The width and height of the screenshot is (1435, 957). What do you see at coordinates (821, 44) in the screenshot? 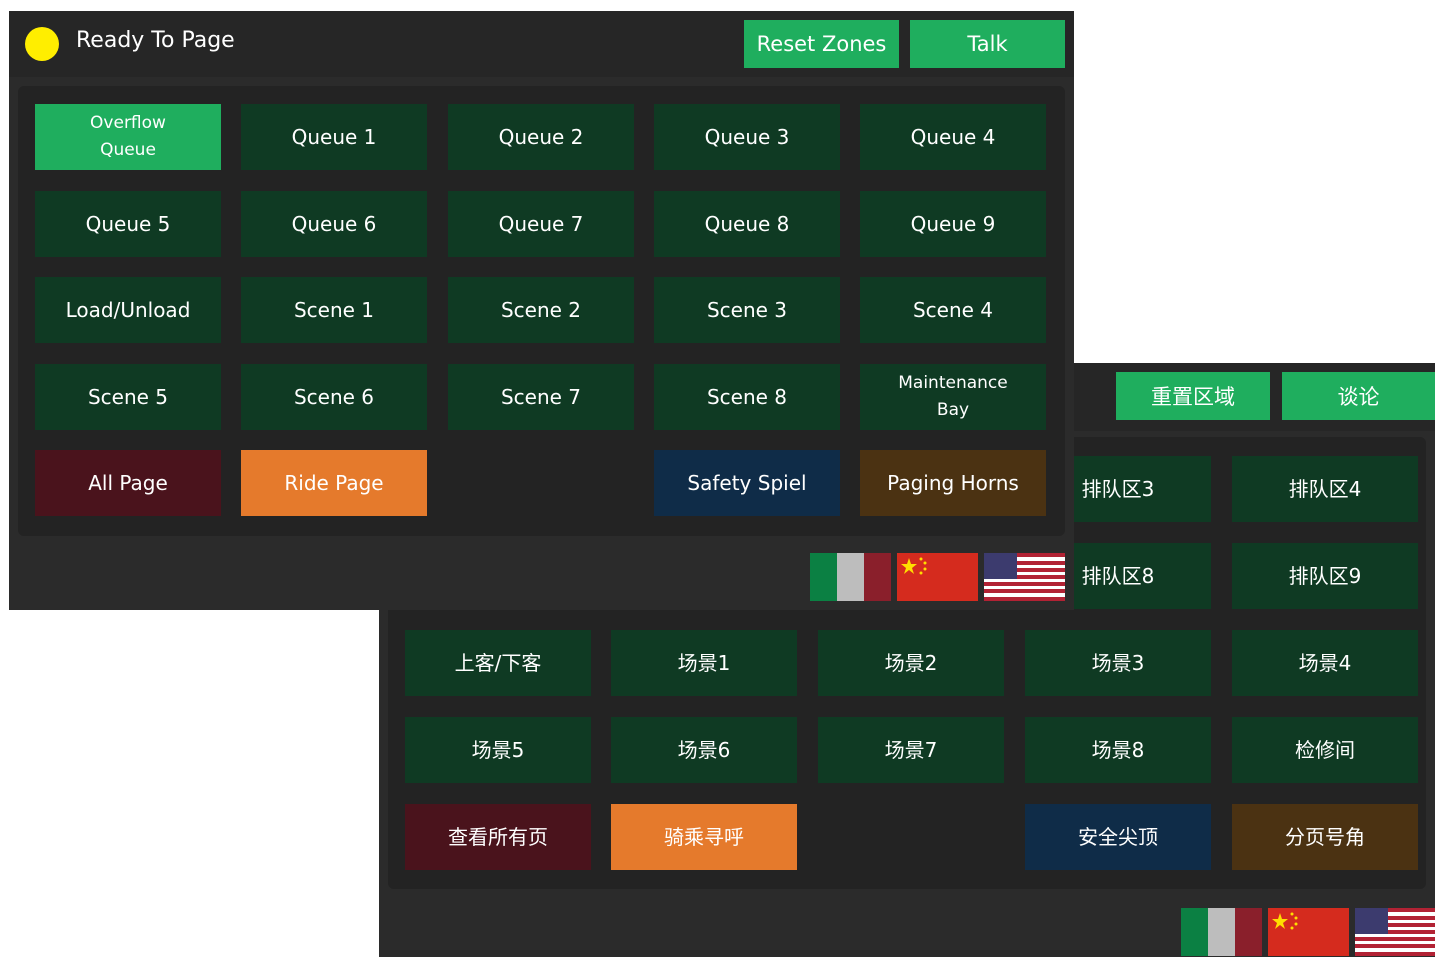
I see `reset-zones-button: Reset Zones` at bounding box center [821, 44].